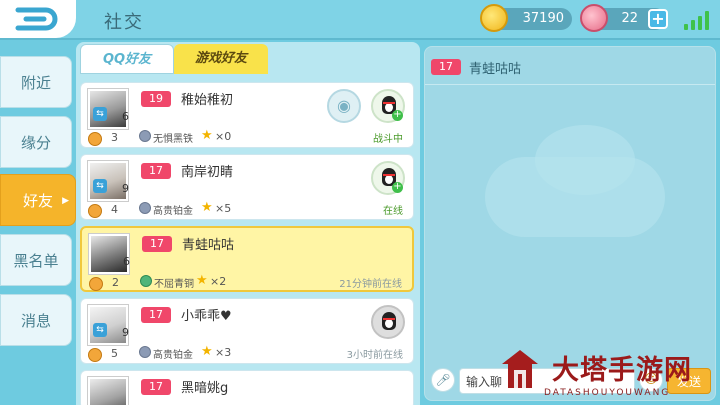 This screenshot has height=405, width=720. Describe the element at coordinates (360, 20) in the screenshot. I see `top-bar: 社交 37190 22 +` at that location.